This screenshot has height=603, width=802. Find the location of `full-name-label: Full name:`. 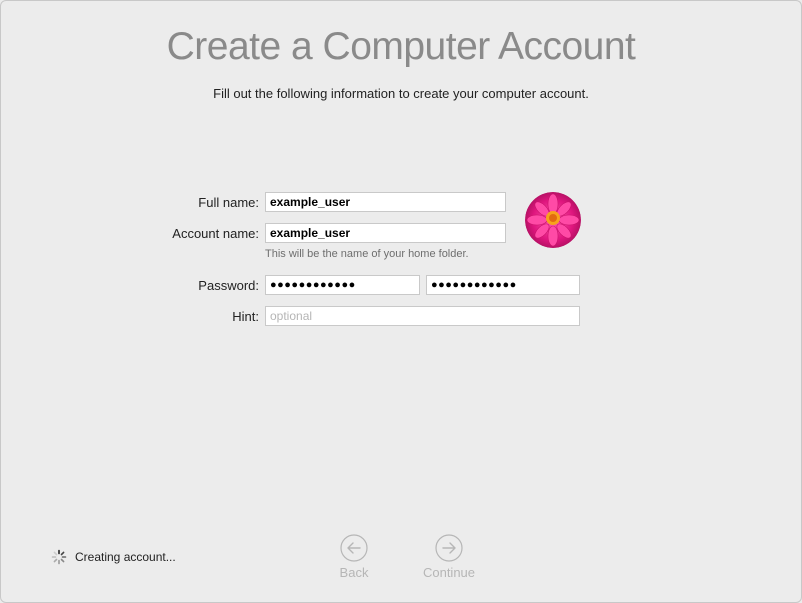

full-name-label: Full name: is located at coordinates (228, 202).